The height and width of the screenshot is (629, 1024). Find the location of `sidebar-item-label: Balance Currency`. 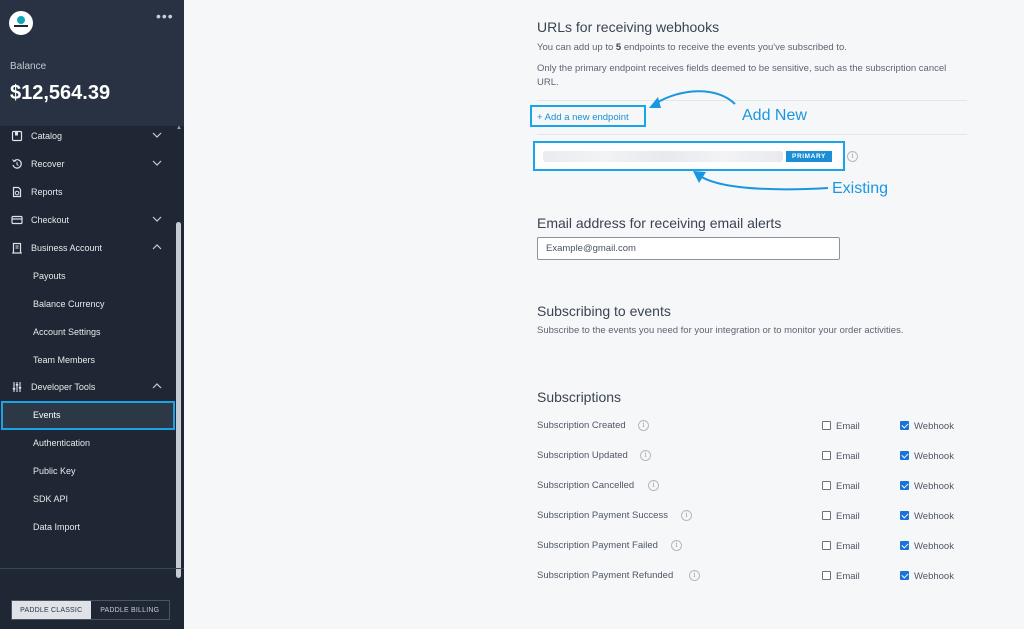

sidebar-item-label: Balance Currency is located at coordinates (69, 304).